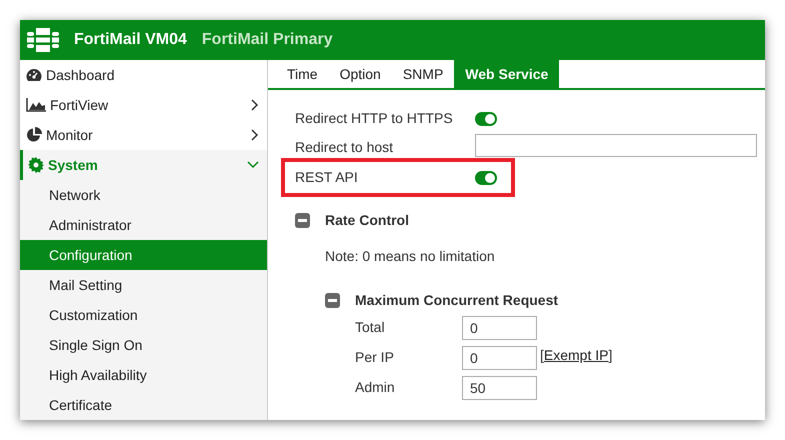 This screenshot has width=785, height=440. Describe the element at coordinates (375, 387) in the screenshot. I see `field-label: Admin` at that location.